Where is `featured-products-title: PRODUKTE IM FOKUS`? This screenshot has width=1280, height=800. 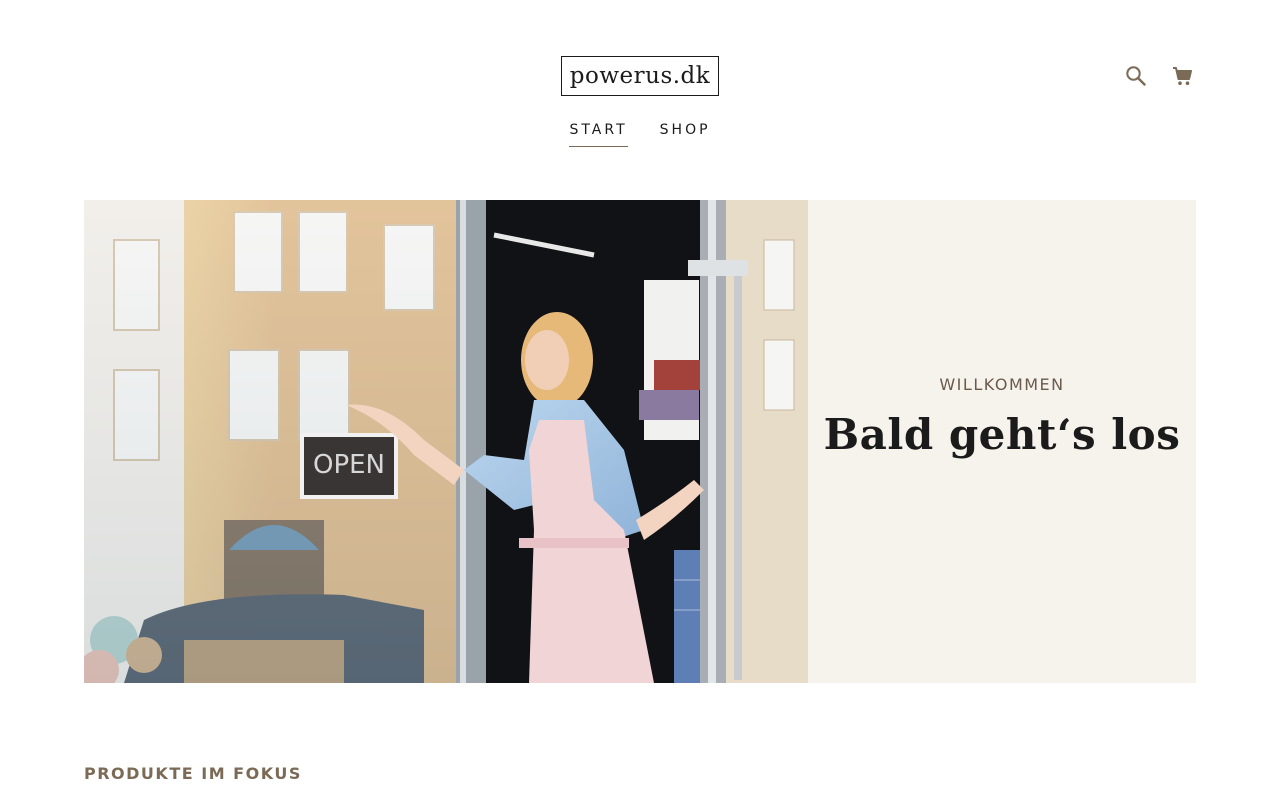 featured-products-title: PRODUKTE IM FOKUS is located at coordinates (193, 773).